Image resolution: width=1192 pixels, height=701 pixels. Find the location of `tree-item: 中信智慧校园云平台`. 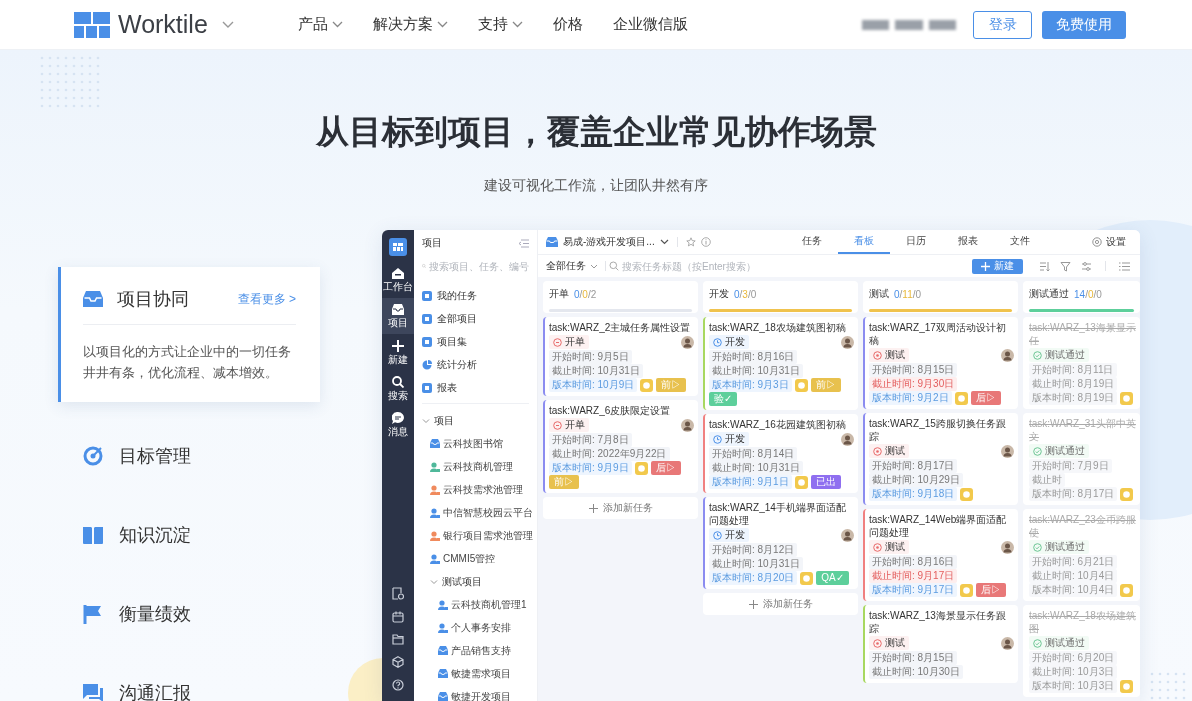

tree-item: 中信智慧校园云平台 is located at coordinates (475, 512).